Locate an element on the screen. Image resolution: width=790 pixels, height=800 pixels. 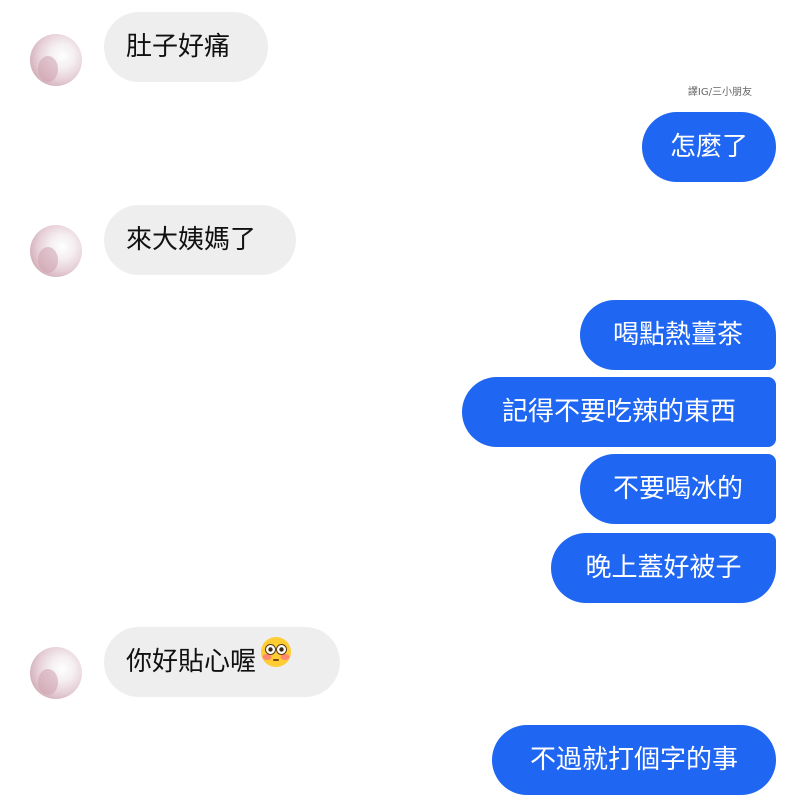
message-text: 記得不要吃辣的東西 is located at coordinates (618, 412).